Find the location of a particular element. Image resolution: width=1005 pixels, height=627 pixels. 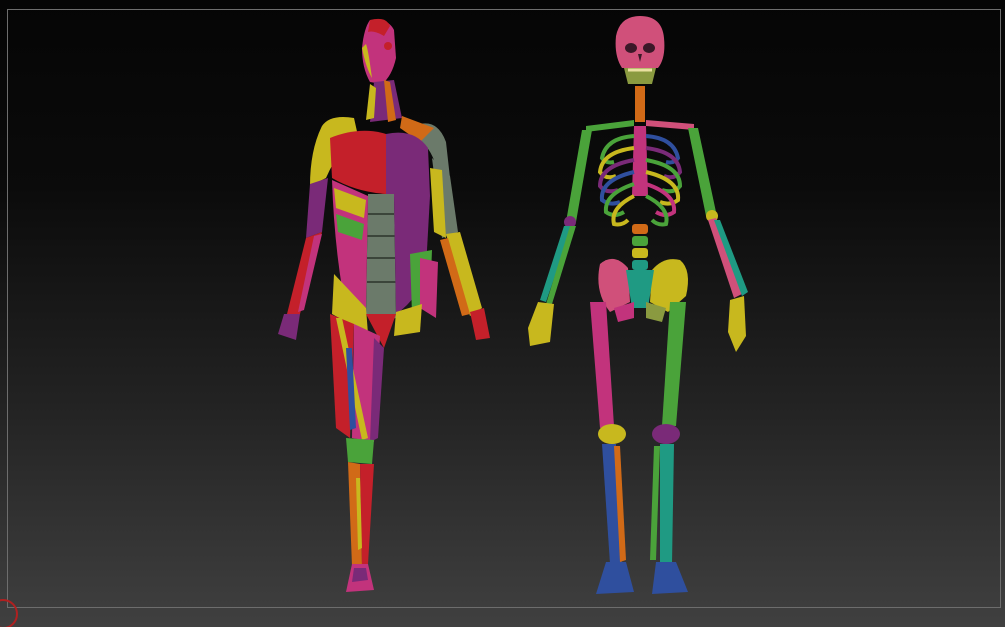

skeleton-fibula-right is located at coordinates (655, 503).